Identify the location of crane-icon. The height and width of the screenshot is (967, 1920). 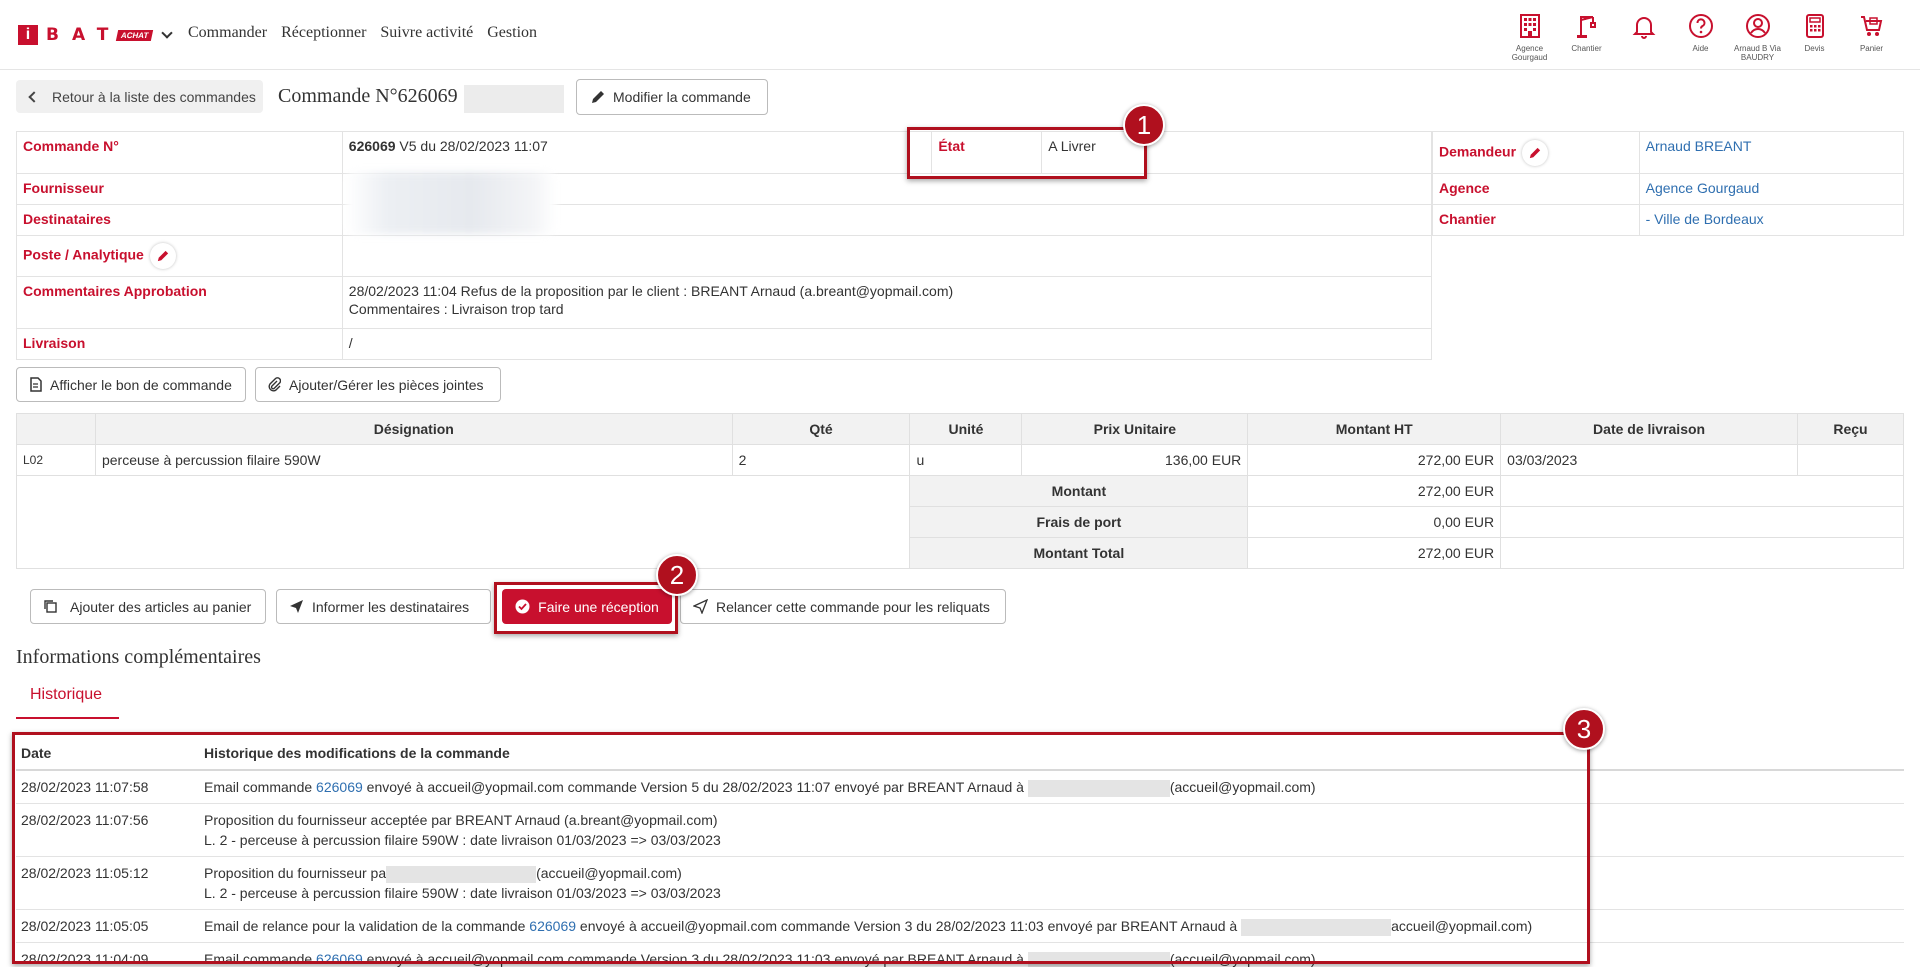
(1586, 27).